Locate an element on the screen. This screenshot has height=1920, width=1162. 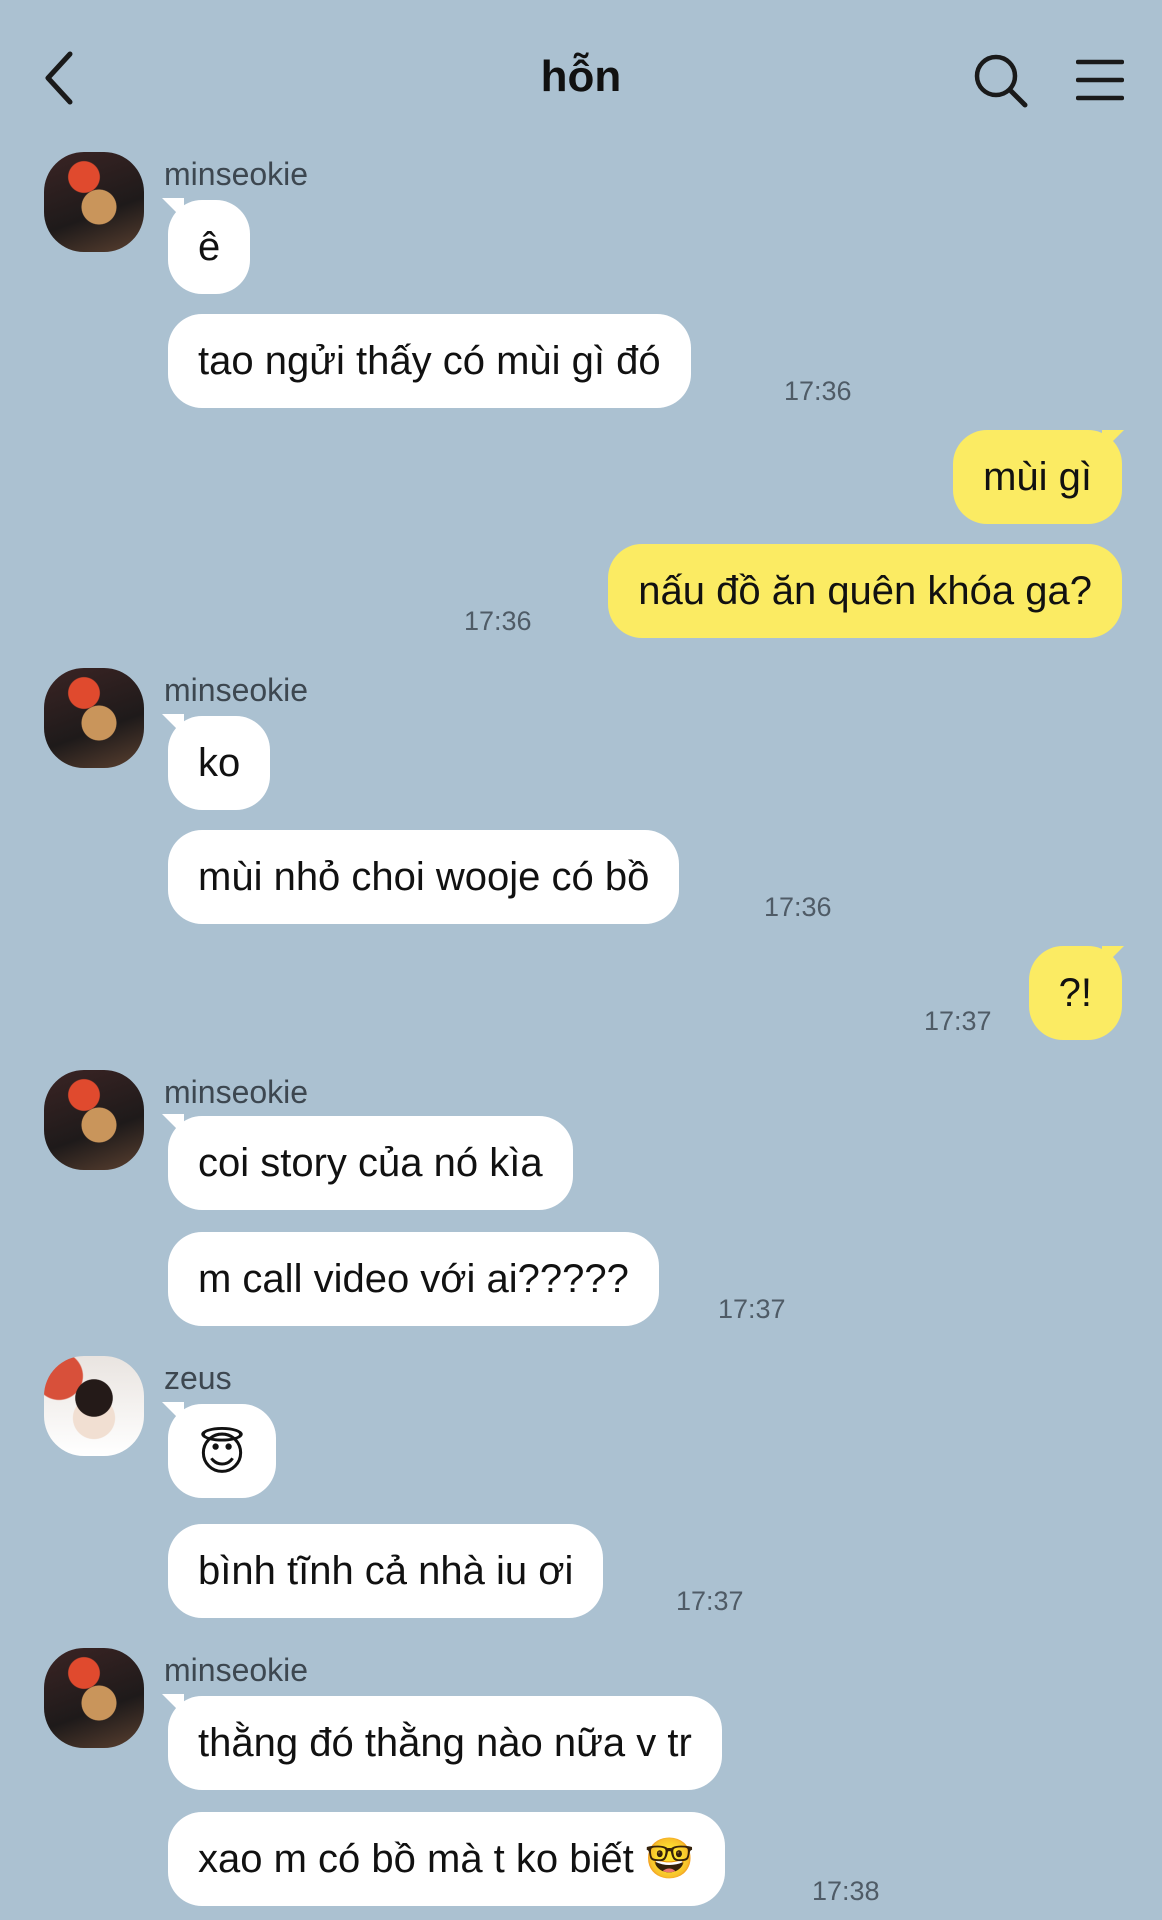
message-bubble: 😇 is located at coordinates (222, 1451).